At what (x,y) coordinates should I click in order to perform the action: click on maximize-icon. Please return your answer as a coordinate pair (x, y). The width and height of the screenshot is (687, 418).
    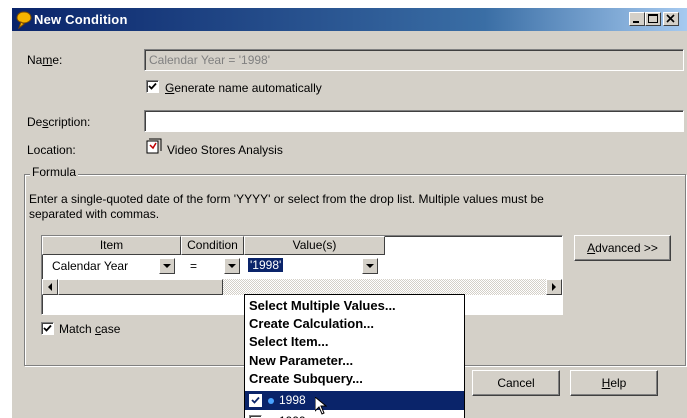
    Looking at the image, I should click on (653, 18).